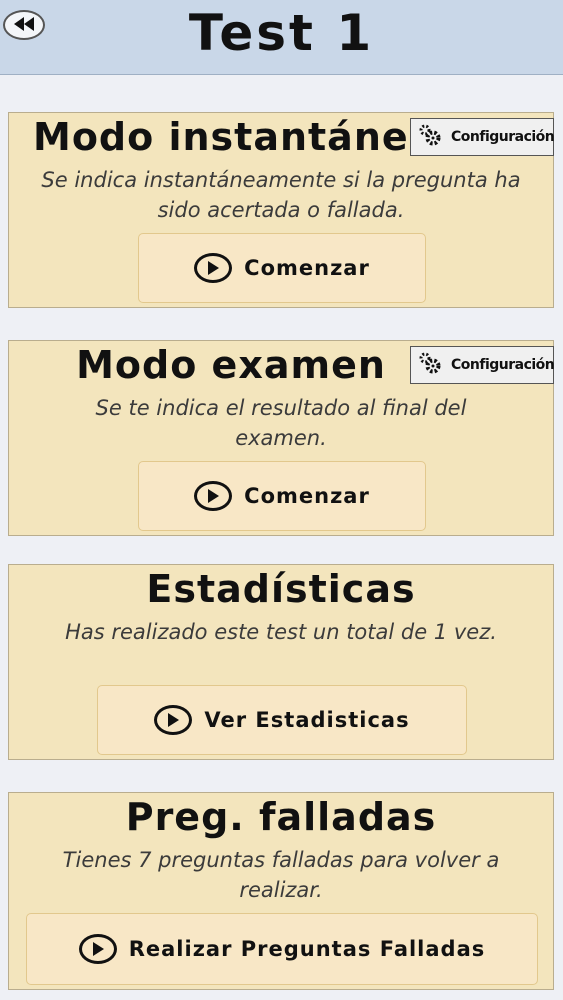 The width and height of the screenshot is (563, 1000). I want to click on view-statistics-label: Ver Estadisticas, so click(307, 720).